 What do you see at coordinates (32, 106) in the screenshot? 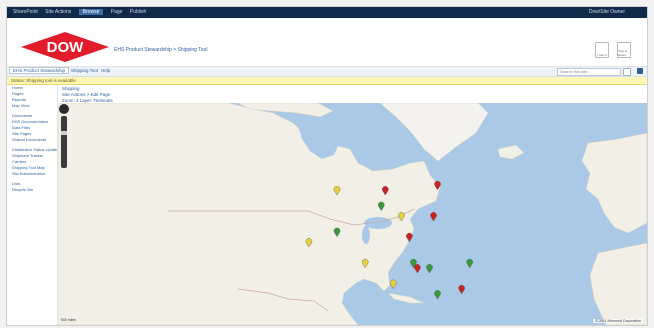
I see `ql-map-view: Map View` at bounding box center [32, 106].